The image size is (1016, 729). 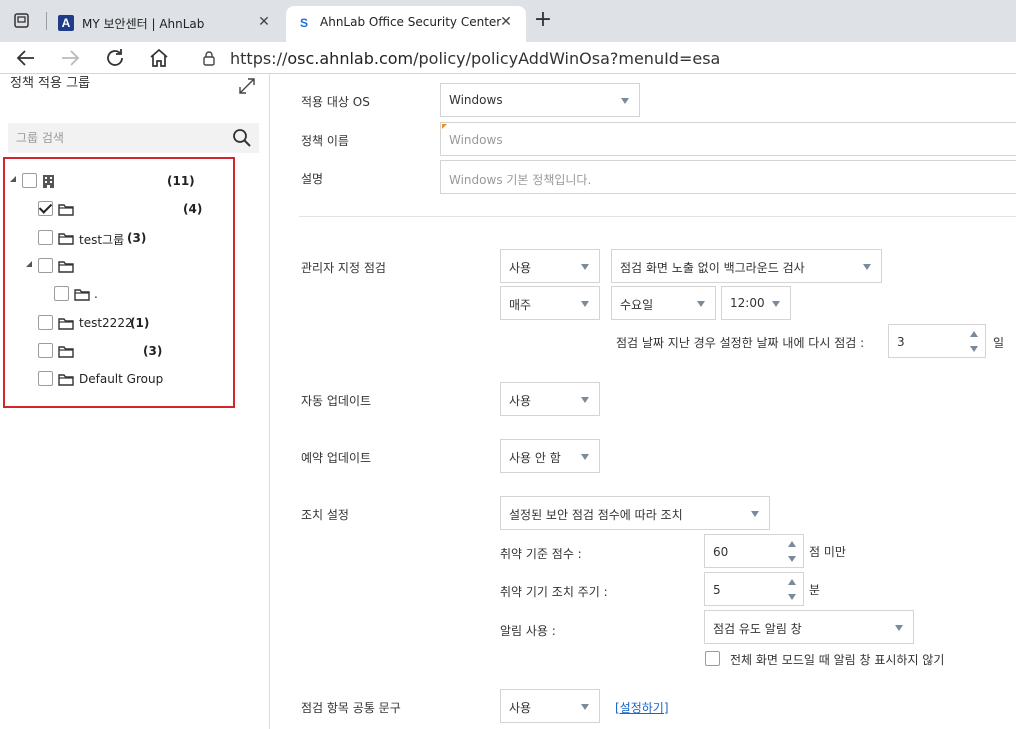 What do you see at coordinates (48, 181) in the screenshot?
I see `building-icon` at bounding box center [48, 181].